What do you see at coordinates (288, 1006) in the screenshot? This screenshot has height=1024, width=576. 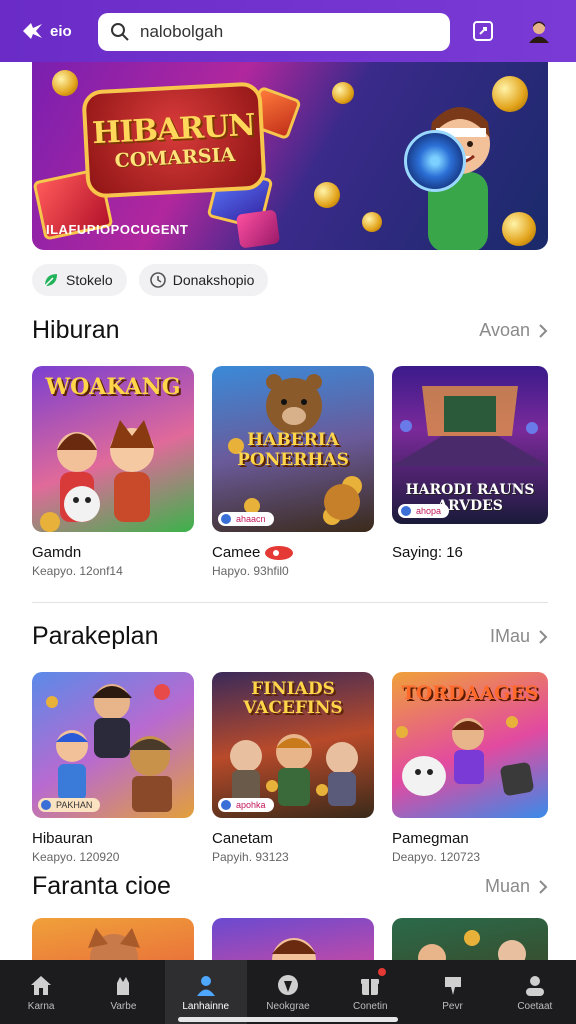 I see `nav-label: Neokgrae` at bounding box center [288, 1006].